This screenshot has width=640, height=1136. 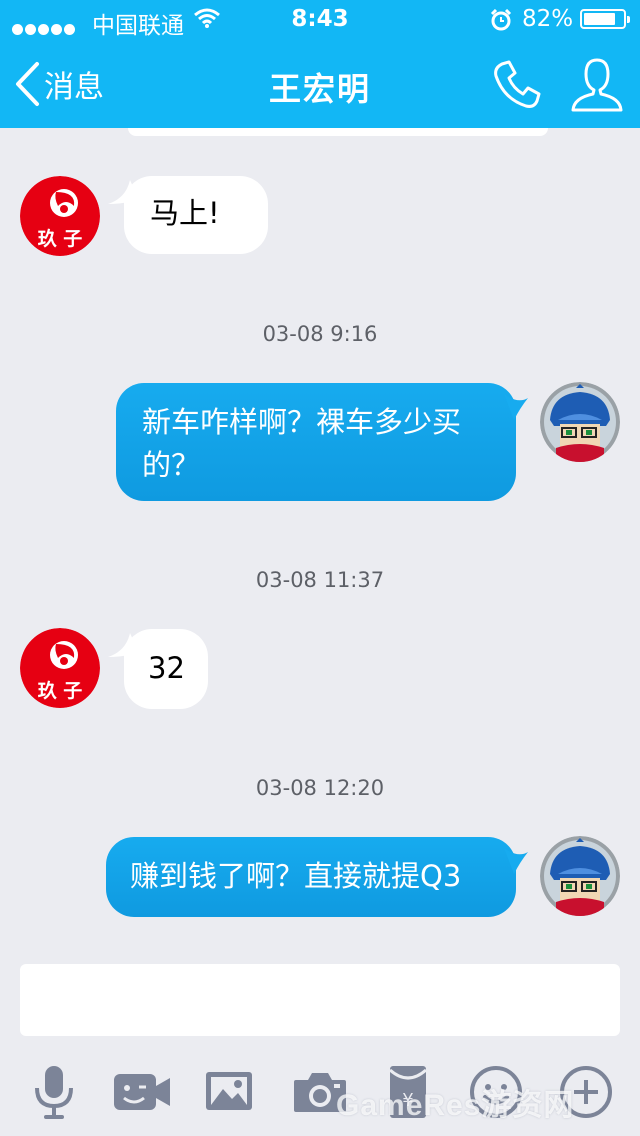 I want to click on battery-percent: 82%, so click(x=548, y=19).